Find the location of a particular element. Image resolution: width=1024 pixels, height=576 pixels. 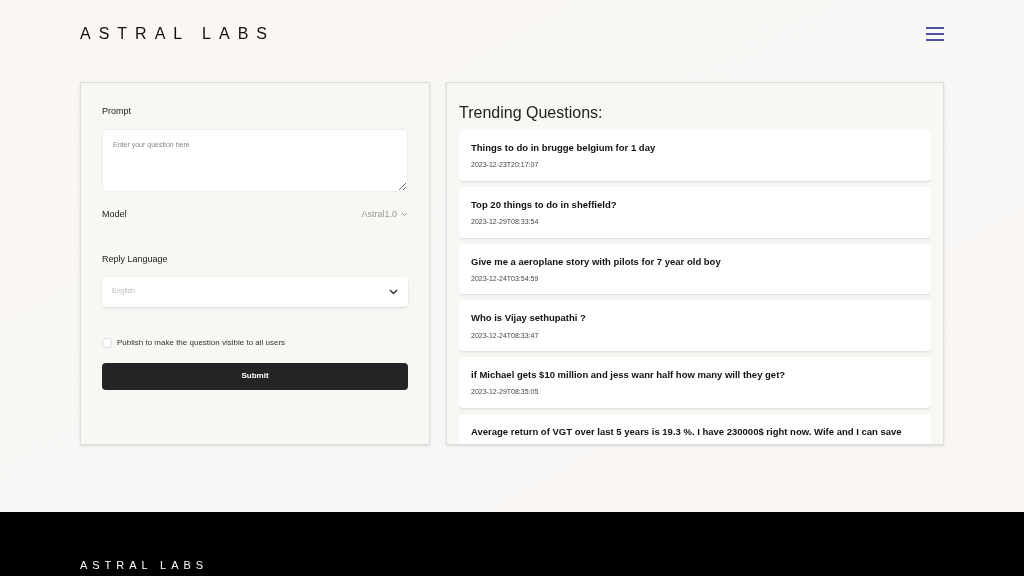

question-text: Average return of VGT over last 5 years is 19.3 %. I have 230000$ right now. Wife and I can save is located at coordinates (687, 431).